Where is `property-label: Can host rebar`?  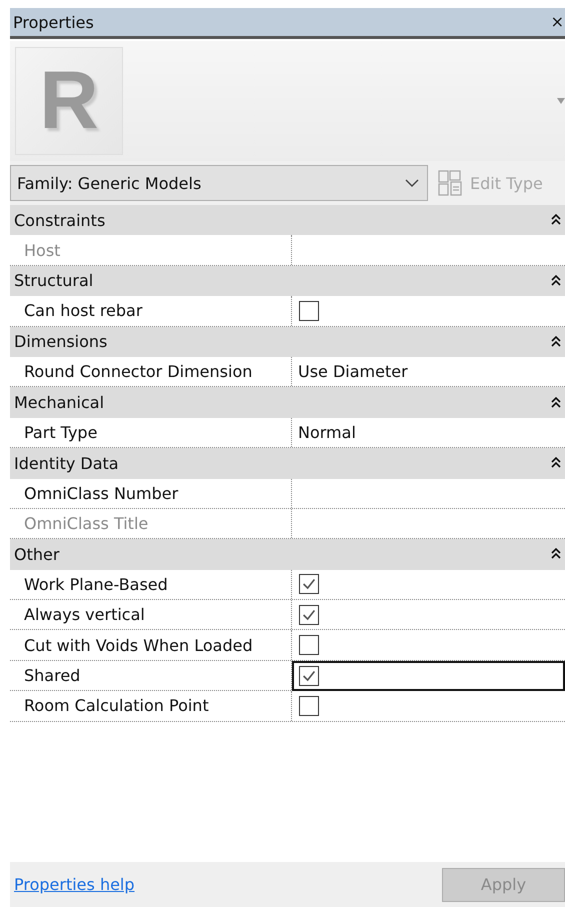 property-label: Can host rebar is located at coordinates (83, 310).